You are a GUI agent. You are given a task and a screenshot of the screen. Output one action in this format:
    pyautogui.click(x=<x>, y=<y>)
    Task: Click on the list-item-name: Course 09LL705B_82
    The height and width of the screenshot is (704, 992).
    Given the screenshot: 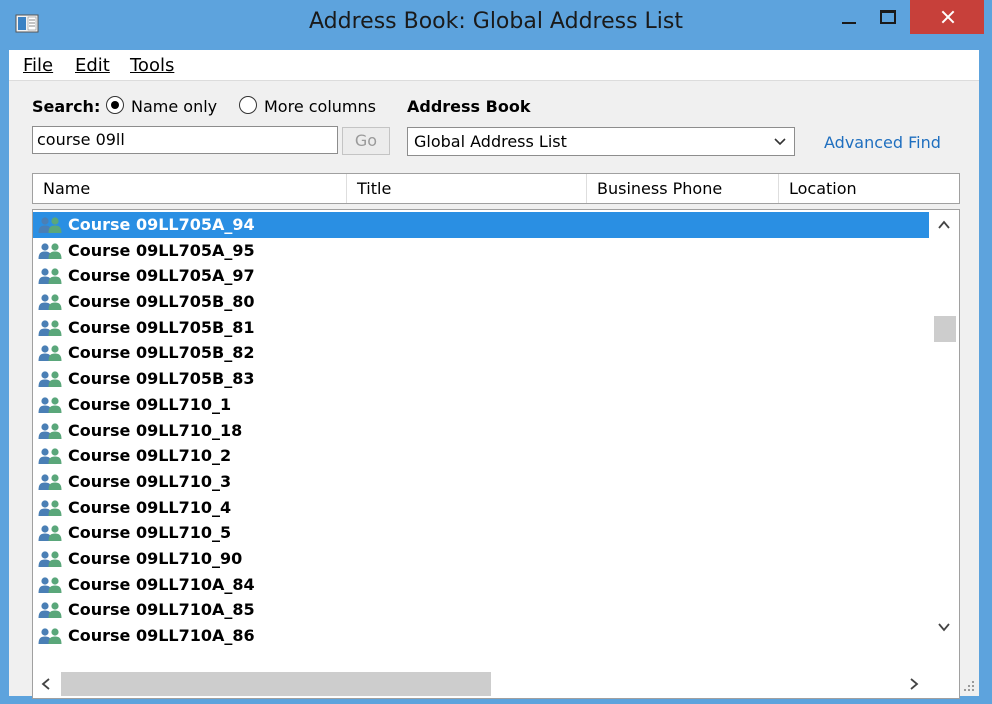 What is the action you would take?
    pyautogui.click(x=161, y=353)
    